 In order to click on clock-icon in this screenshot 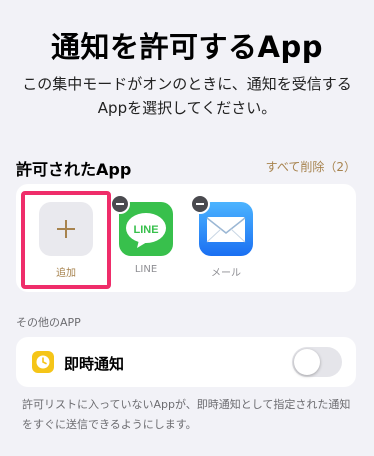, I will do `click(43, 362)`.